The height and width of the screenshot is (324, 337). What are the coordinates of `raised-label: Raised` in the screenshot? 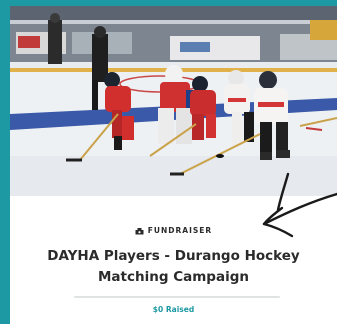 It's located at (180, 309).